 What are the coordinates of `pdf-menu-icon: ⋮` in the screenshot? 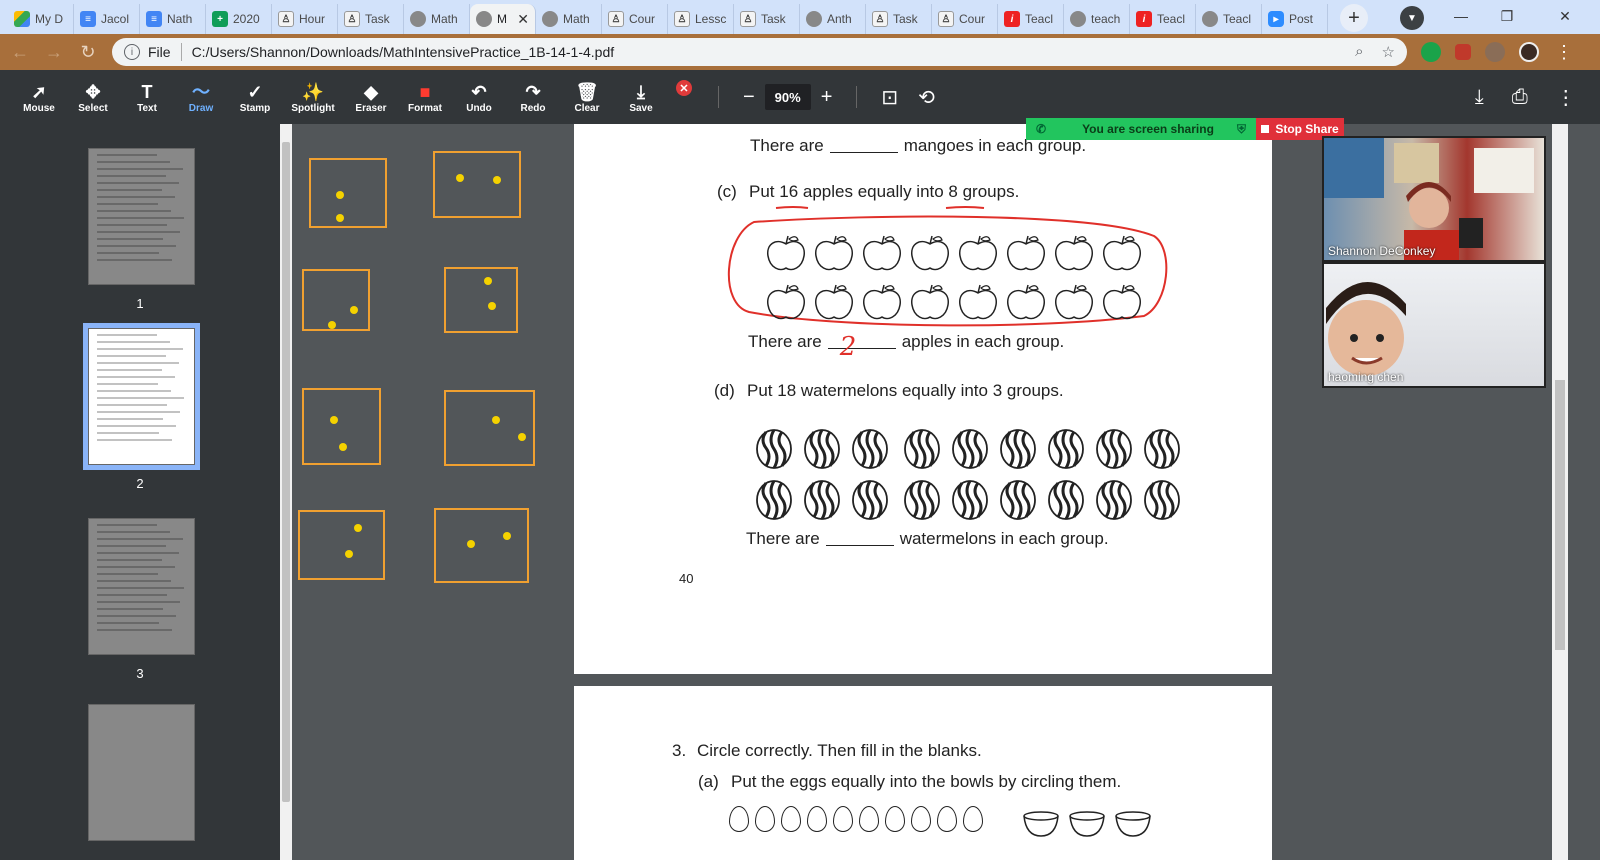 It's located at (1566, 97).